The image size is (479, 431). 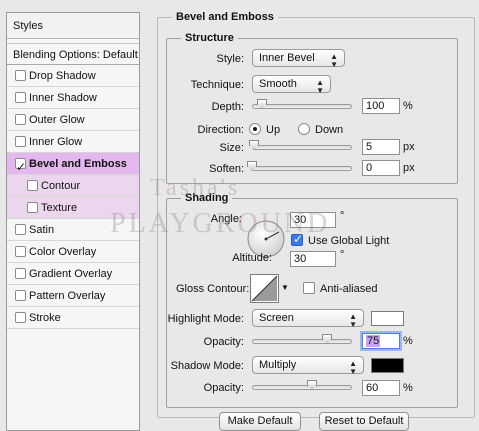 What do you see at coordinates (62, 76) in the screenshot?
I see `style-item-label: Drop Shadow` at bounding box center [62, 76].